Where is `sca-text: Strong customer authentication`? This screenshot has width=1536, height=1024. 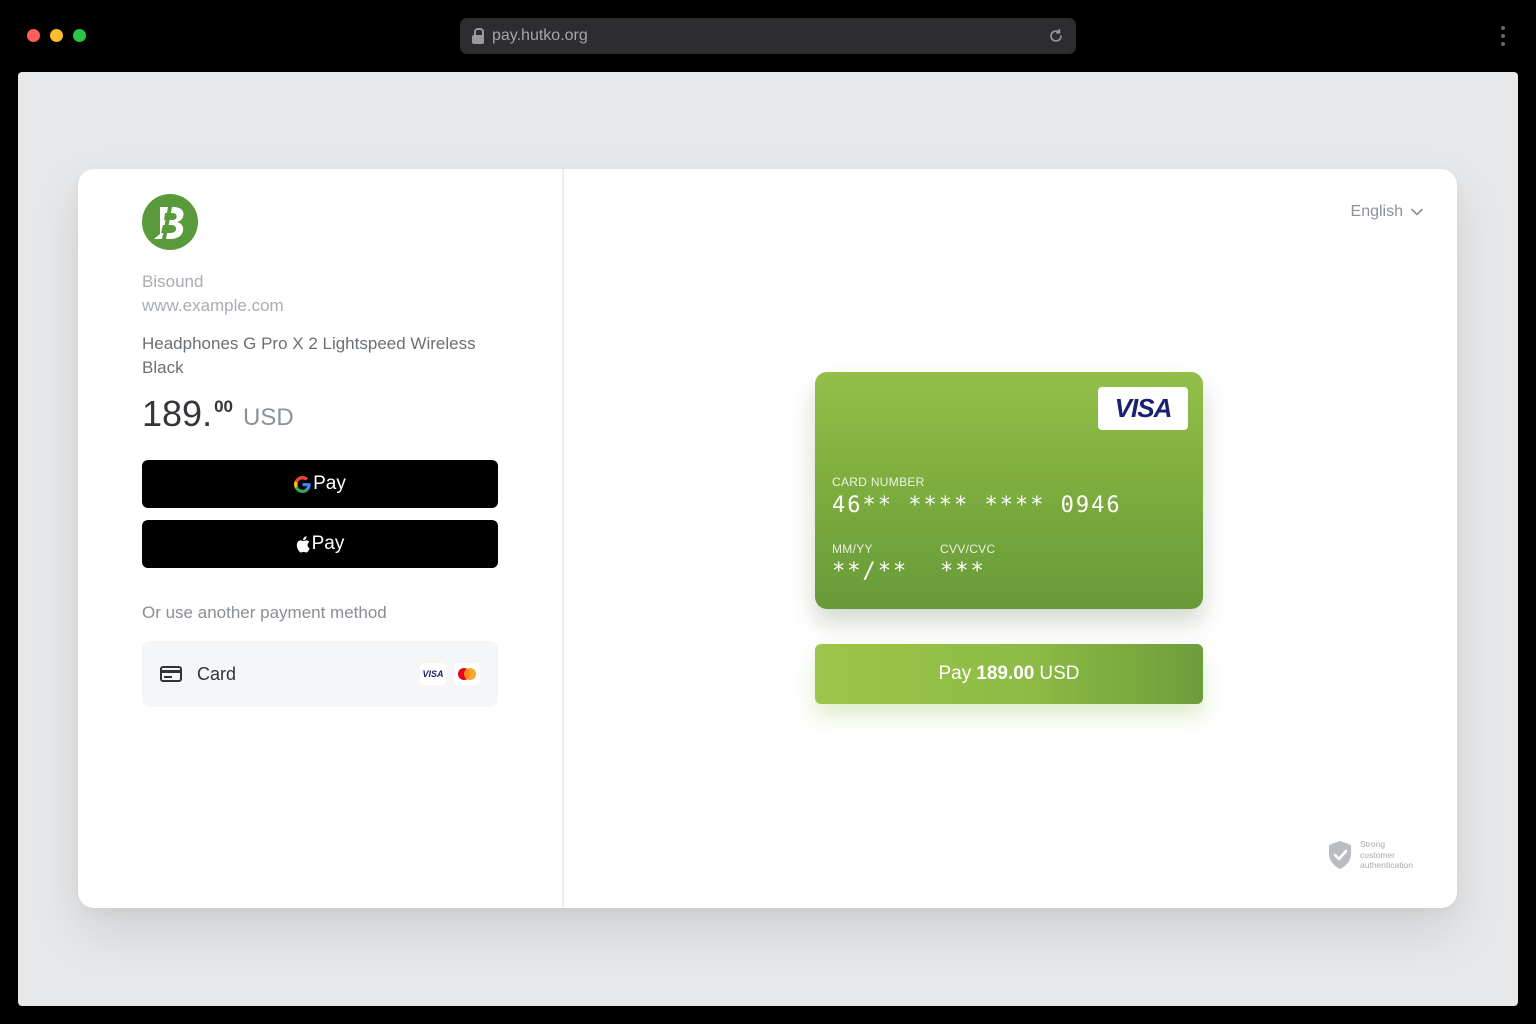
sca-text: Strong customer authentication is located at coordinates (1391, 855).